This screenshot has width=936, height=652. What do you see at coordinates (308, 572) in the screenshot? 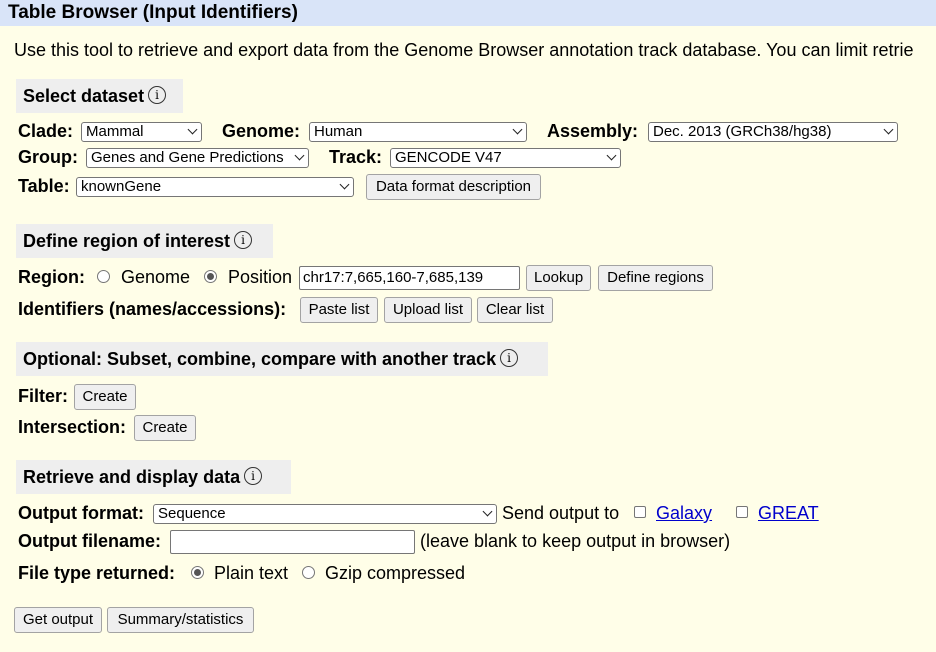
I see `gzip-radio` at bounding box center [308, 572].